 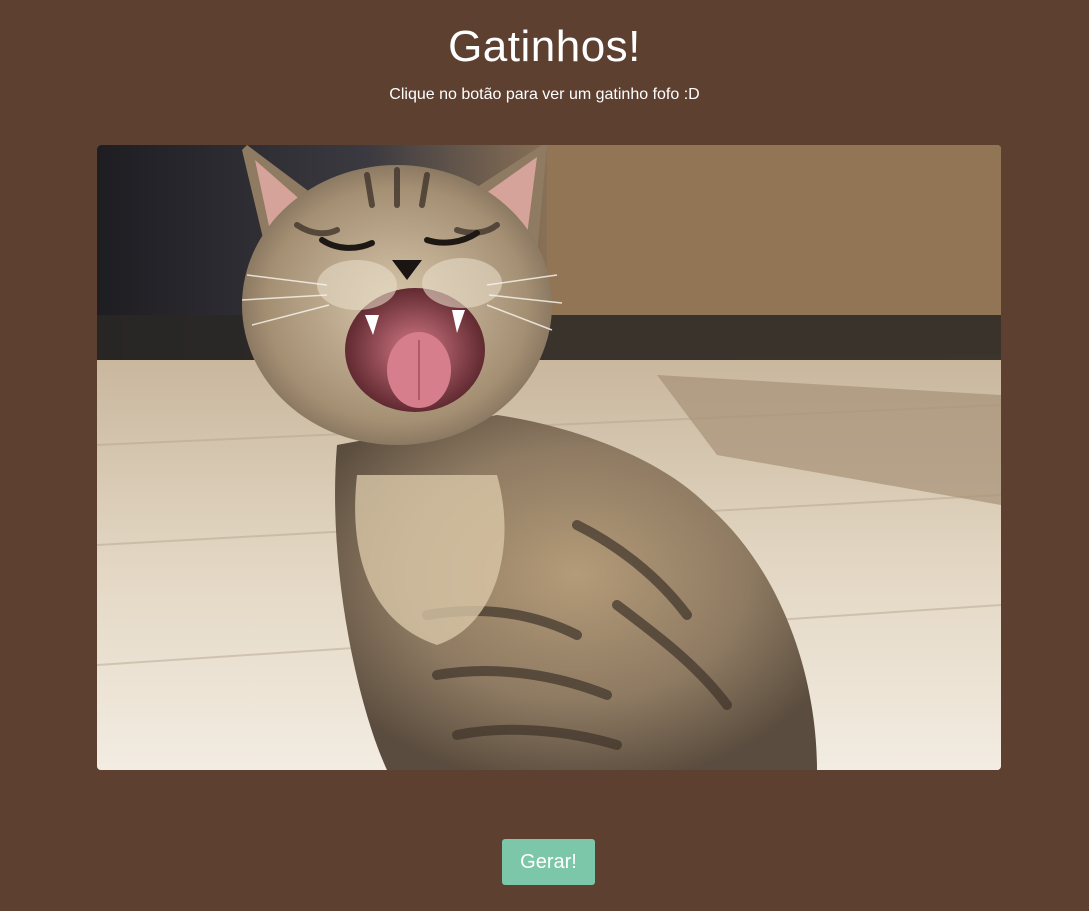 I want to click on generate-button: Gerar!, so click(x=548, y=862).